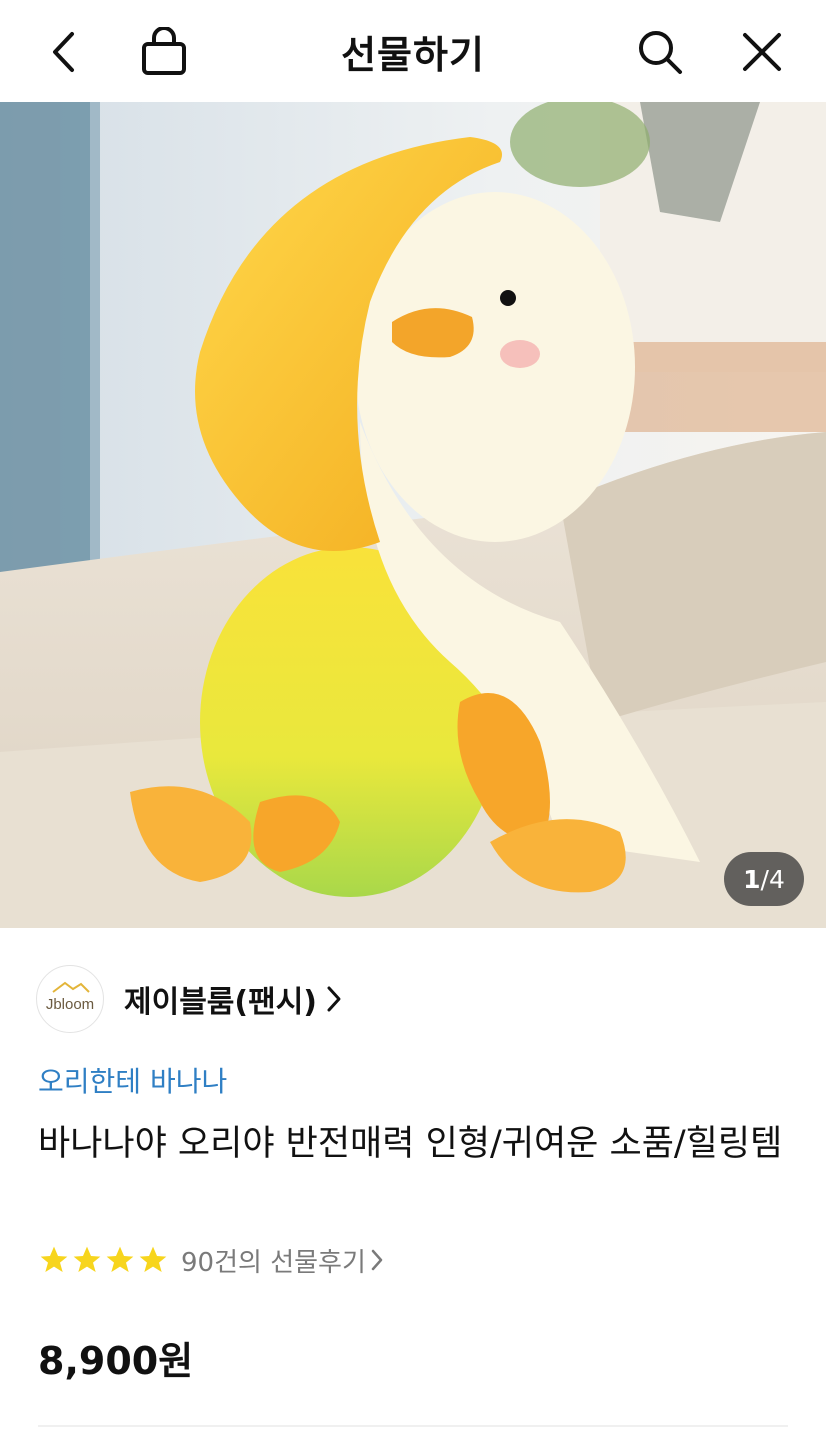 The height and width of the screenshot is (1440, 826). What do you see at coordinates (221, 1002) in the screenshot?
I see `store-name: 제이블룸(팬시)` at bounding box center [221, 1002].